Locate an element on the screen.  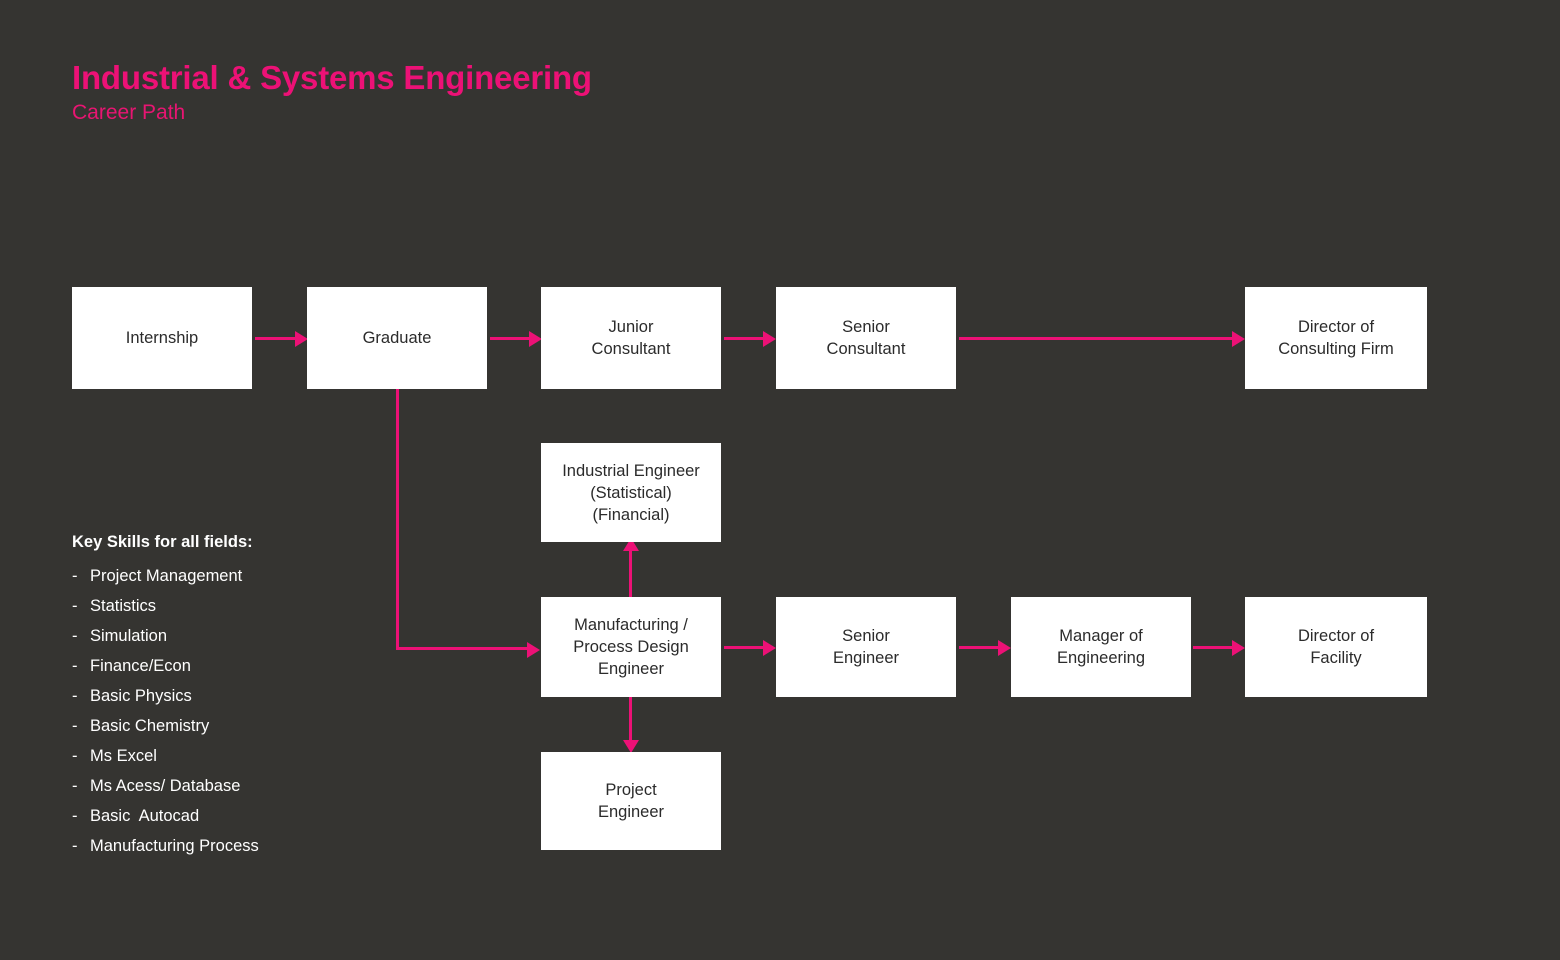
page-title: Industrial & Systems Engineering is located at coordinates (332, 77).